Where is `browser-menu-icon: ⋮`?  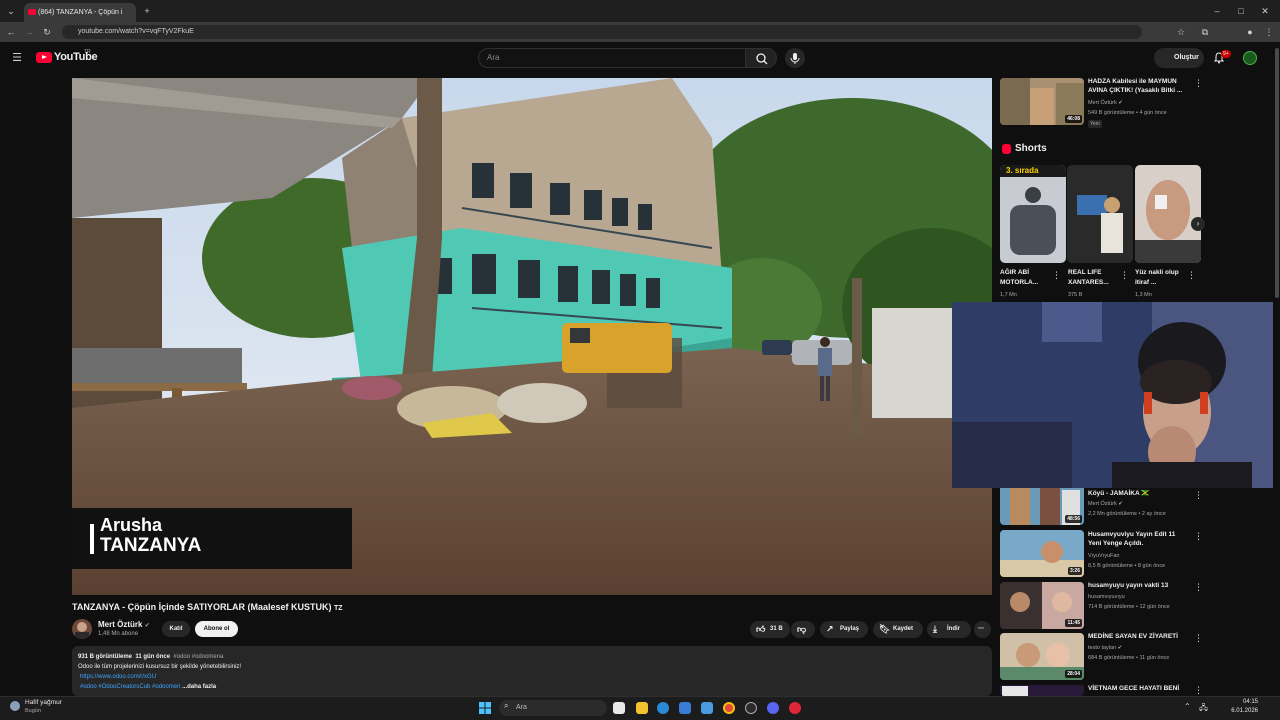
browser-menu-icon: ⋮ is located at coordinates (1269, 32).